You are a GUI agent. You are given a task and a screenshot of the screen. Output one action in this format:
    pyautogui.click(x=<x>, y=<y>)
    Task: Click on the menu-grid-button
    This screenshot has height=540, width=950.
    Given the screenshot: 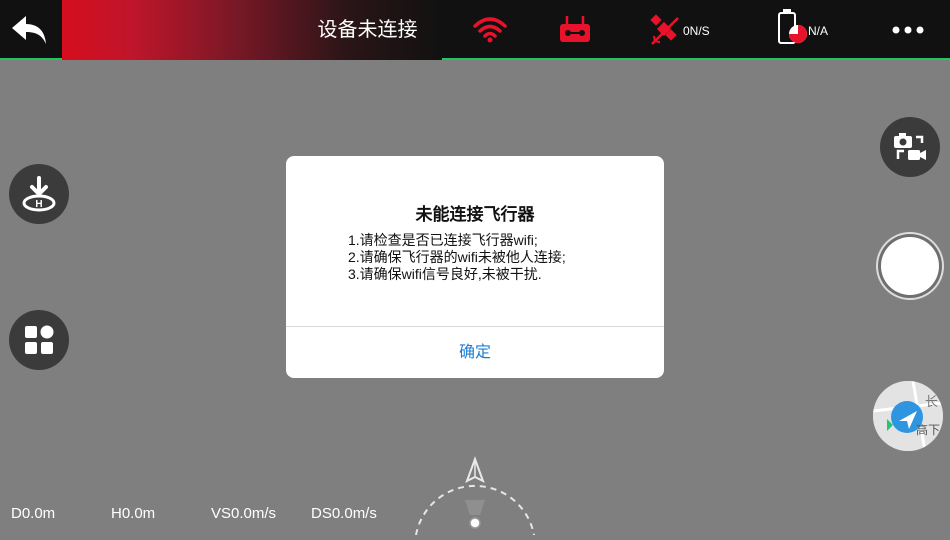 What is the action you would take?
    pyautogui.click(x=39, y=340)
    